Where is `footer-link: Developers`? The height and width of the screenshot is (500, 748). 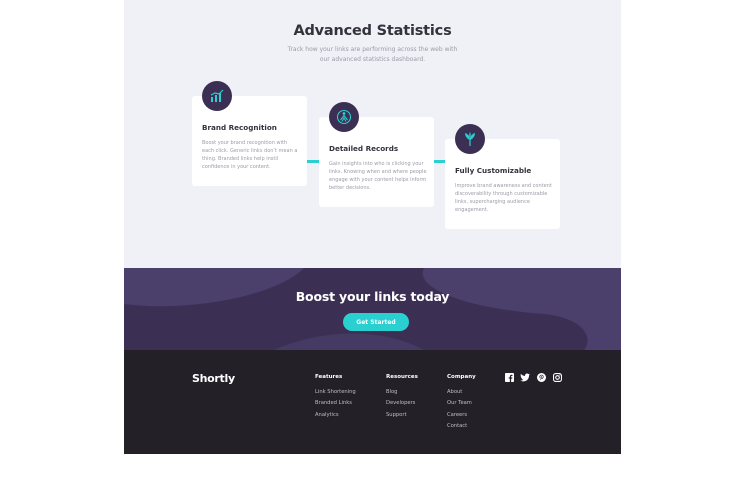
footer-link: Developers is located at coordinates (402, 403).